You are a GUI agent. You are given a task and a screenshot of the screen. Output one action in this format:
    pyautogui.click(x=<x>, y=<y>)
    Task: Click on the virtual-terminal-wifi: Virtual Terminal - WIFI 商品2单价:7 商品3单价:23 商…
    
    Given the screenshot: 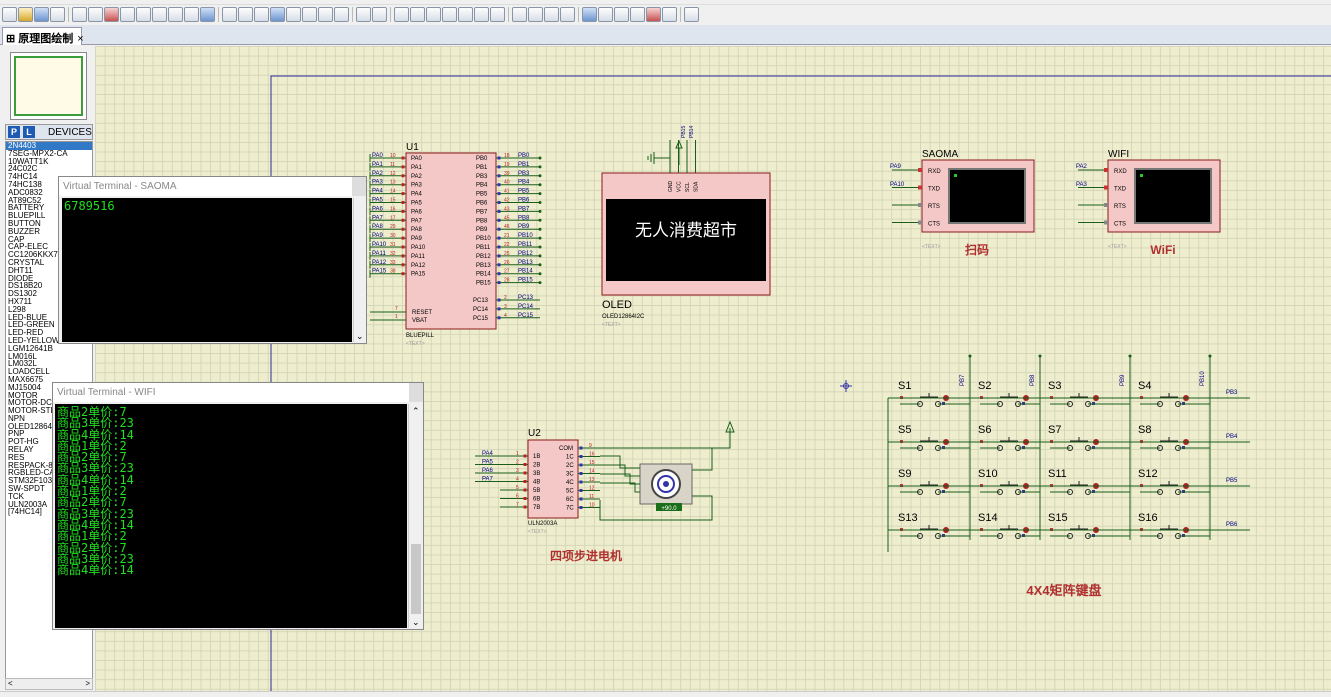 What is the action you would take?
    pyautogui.click(x=238, y=506)
    